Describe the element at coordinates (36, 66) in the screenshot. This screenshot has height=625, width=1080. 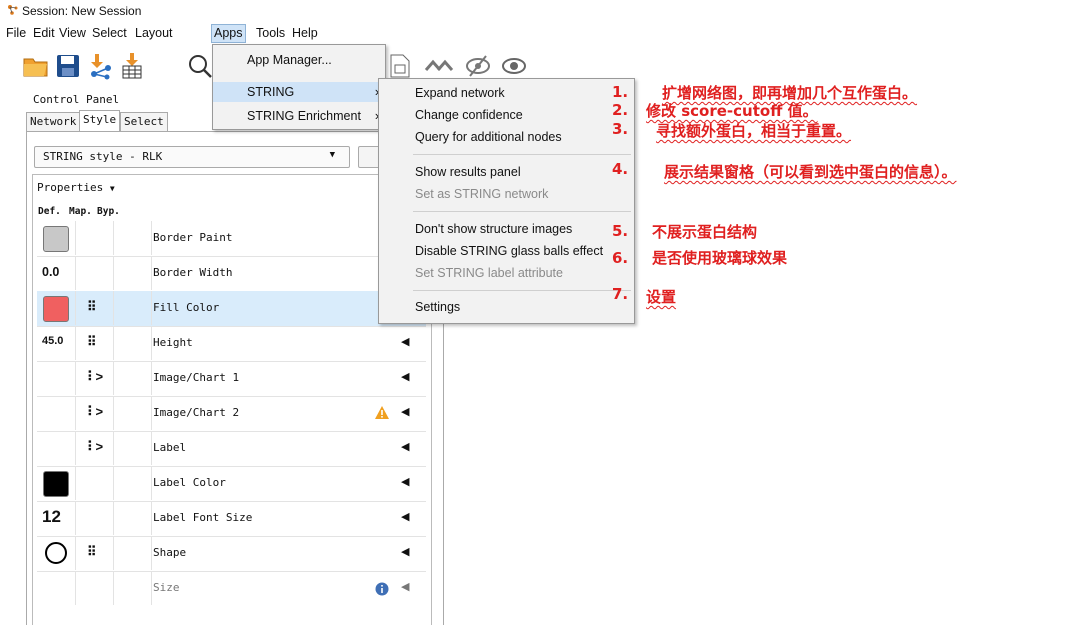
I see `open-folder-icon` at that location.